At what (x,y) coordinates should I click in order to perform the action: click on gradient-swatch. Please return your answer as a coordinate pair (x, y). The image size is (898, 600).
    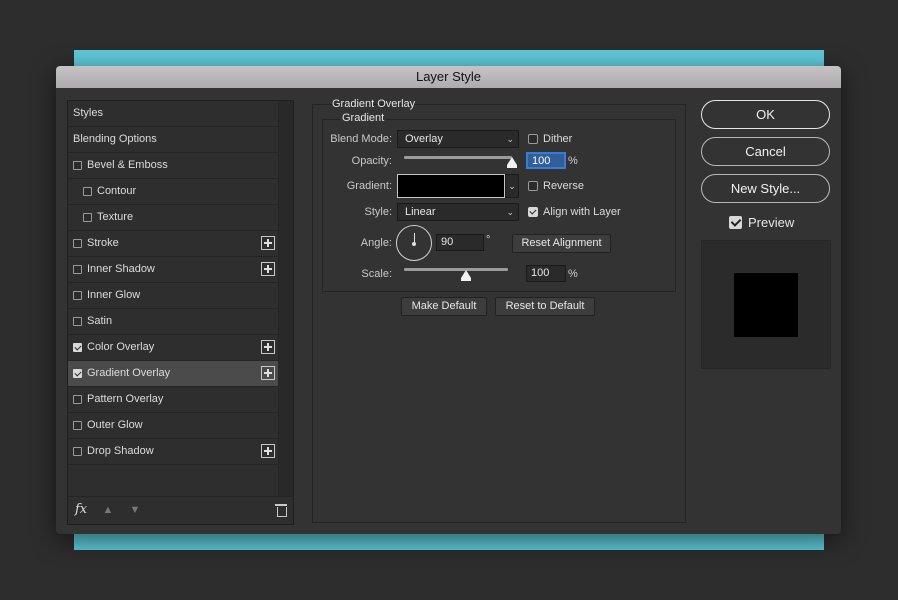
    Looking at the image, I should click on (451, 186).